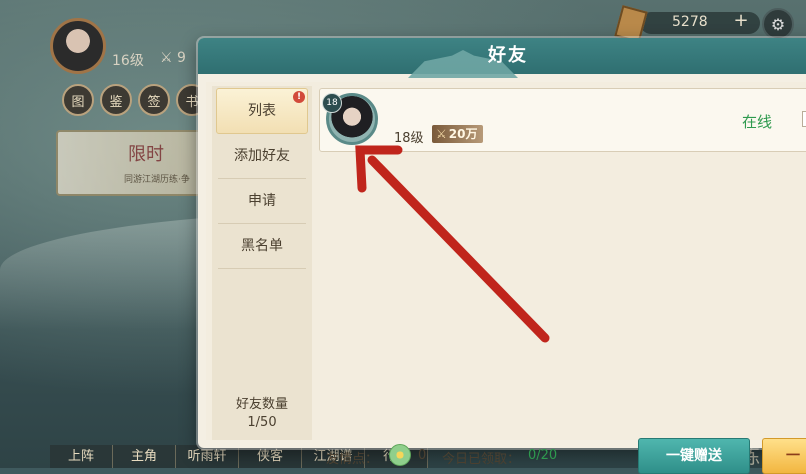 This screenshot has height=474, width=806. What do you see at coordinates (508, 55) in the screenshot?
I see `dialog-title: 好友` at bounding box center [508, 55].